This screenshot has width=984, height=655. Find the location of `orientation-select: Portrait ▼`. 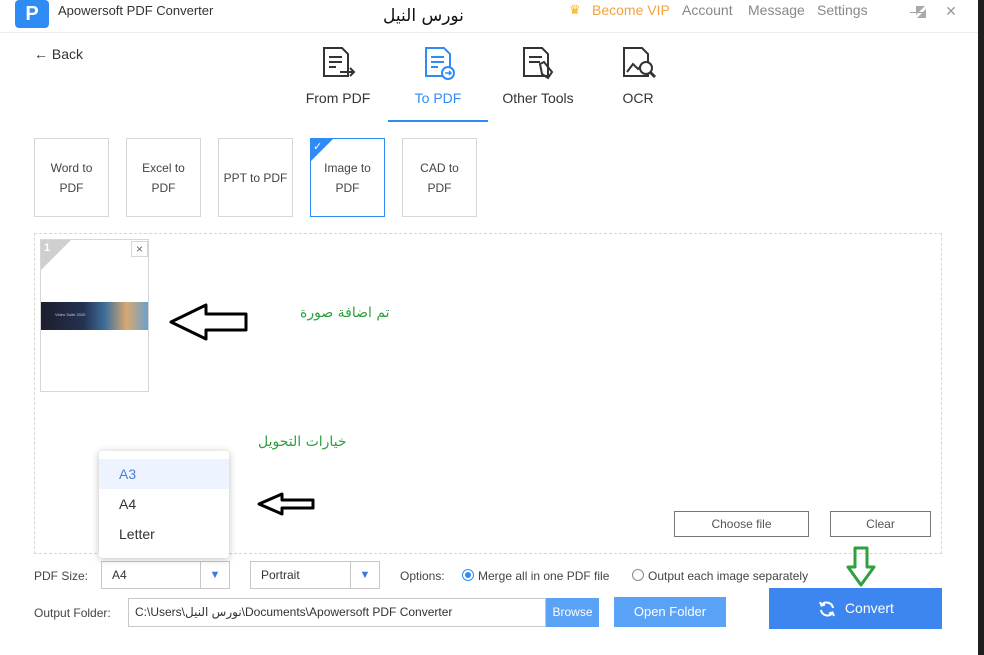

orientation-select: Portrait ▼ is located at coordinates (315, 575).